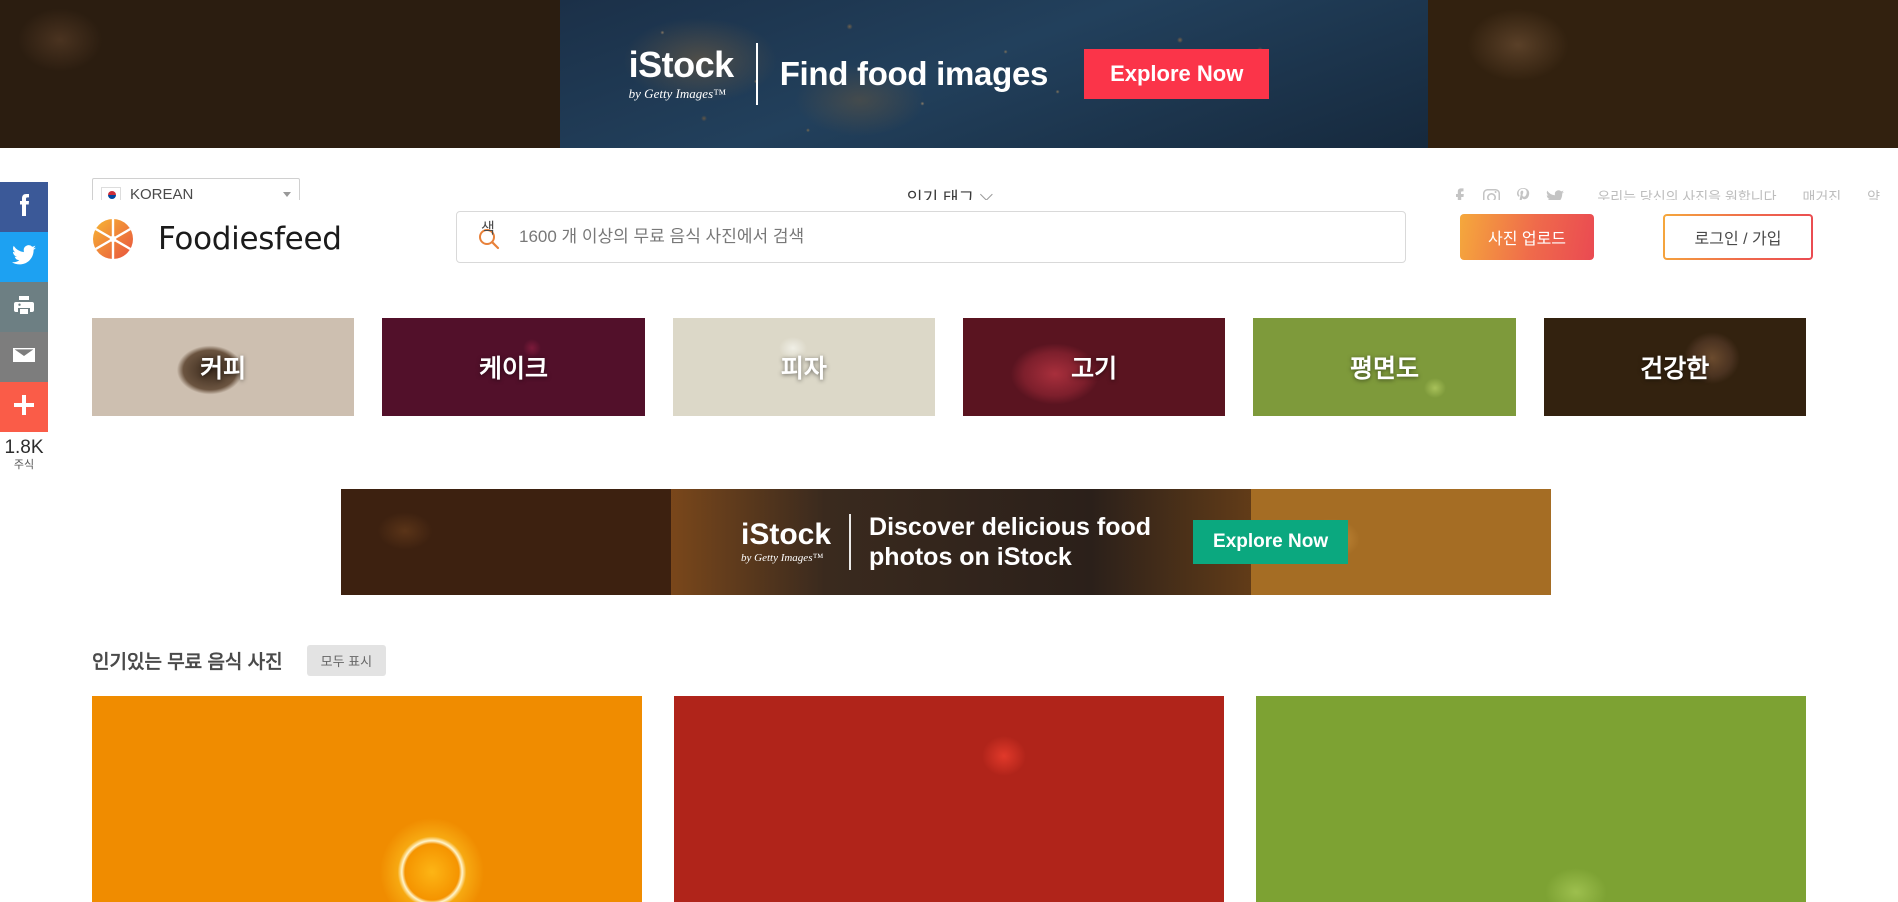 This screenshot has height=902, width=1898. I want to click on plus-icon, so click(24, 407).